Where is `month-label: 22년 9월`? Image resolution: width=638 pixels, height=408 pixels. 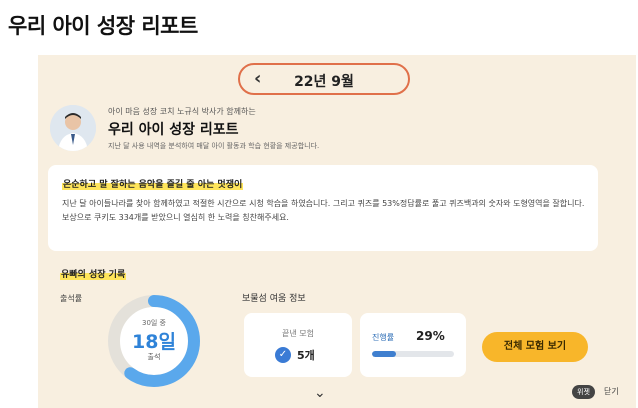 month-label: 22년 9월 is located at coordinates (324, 82).